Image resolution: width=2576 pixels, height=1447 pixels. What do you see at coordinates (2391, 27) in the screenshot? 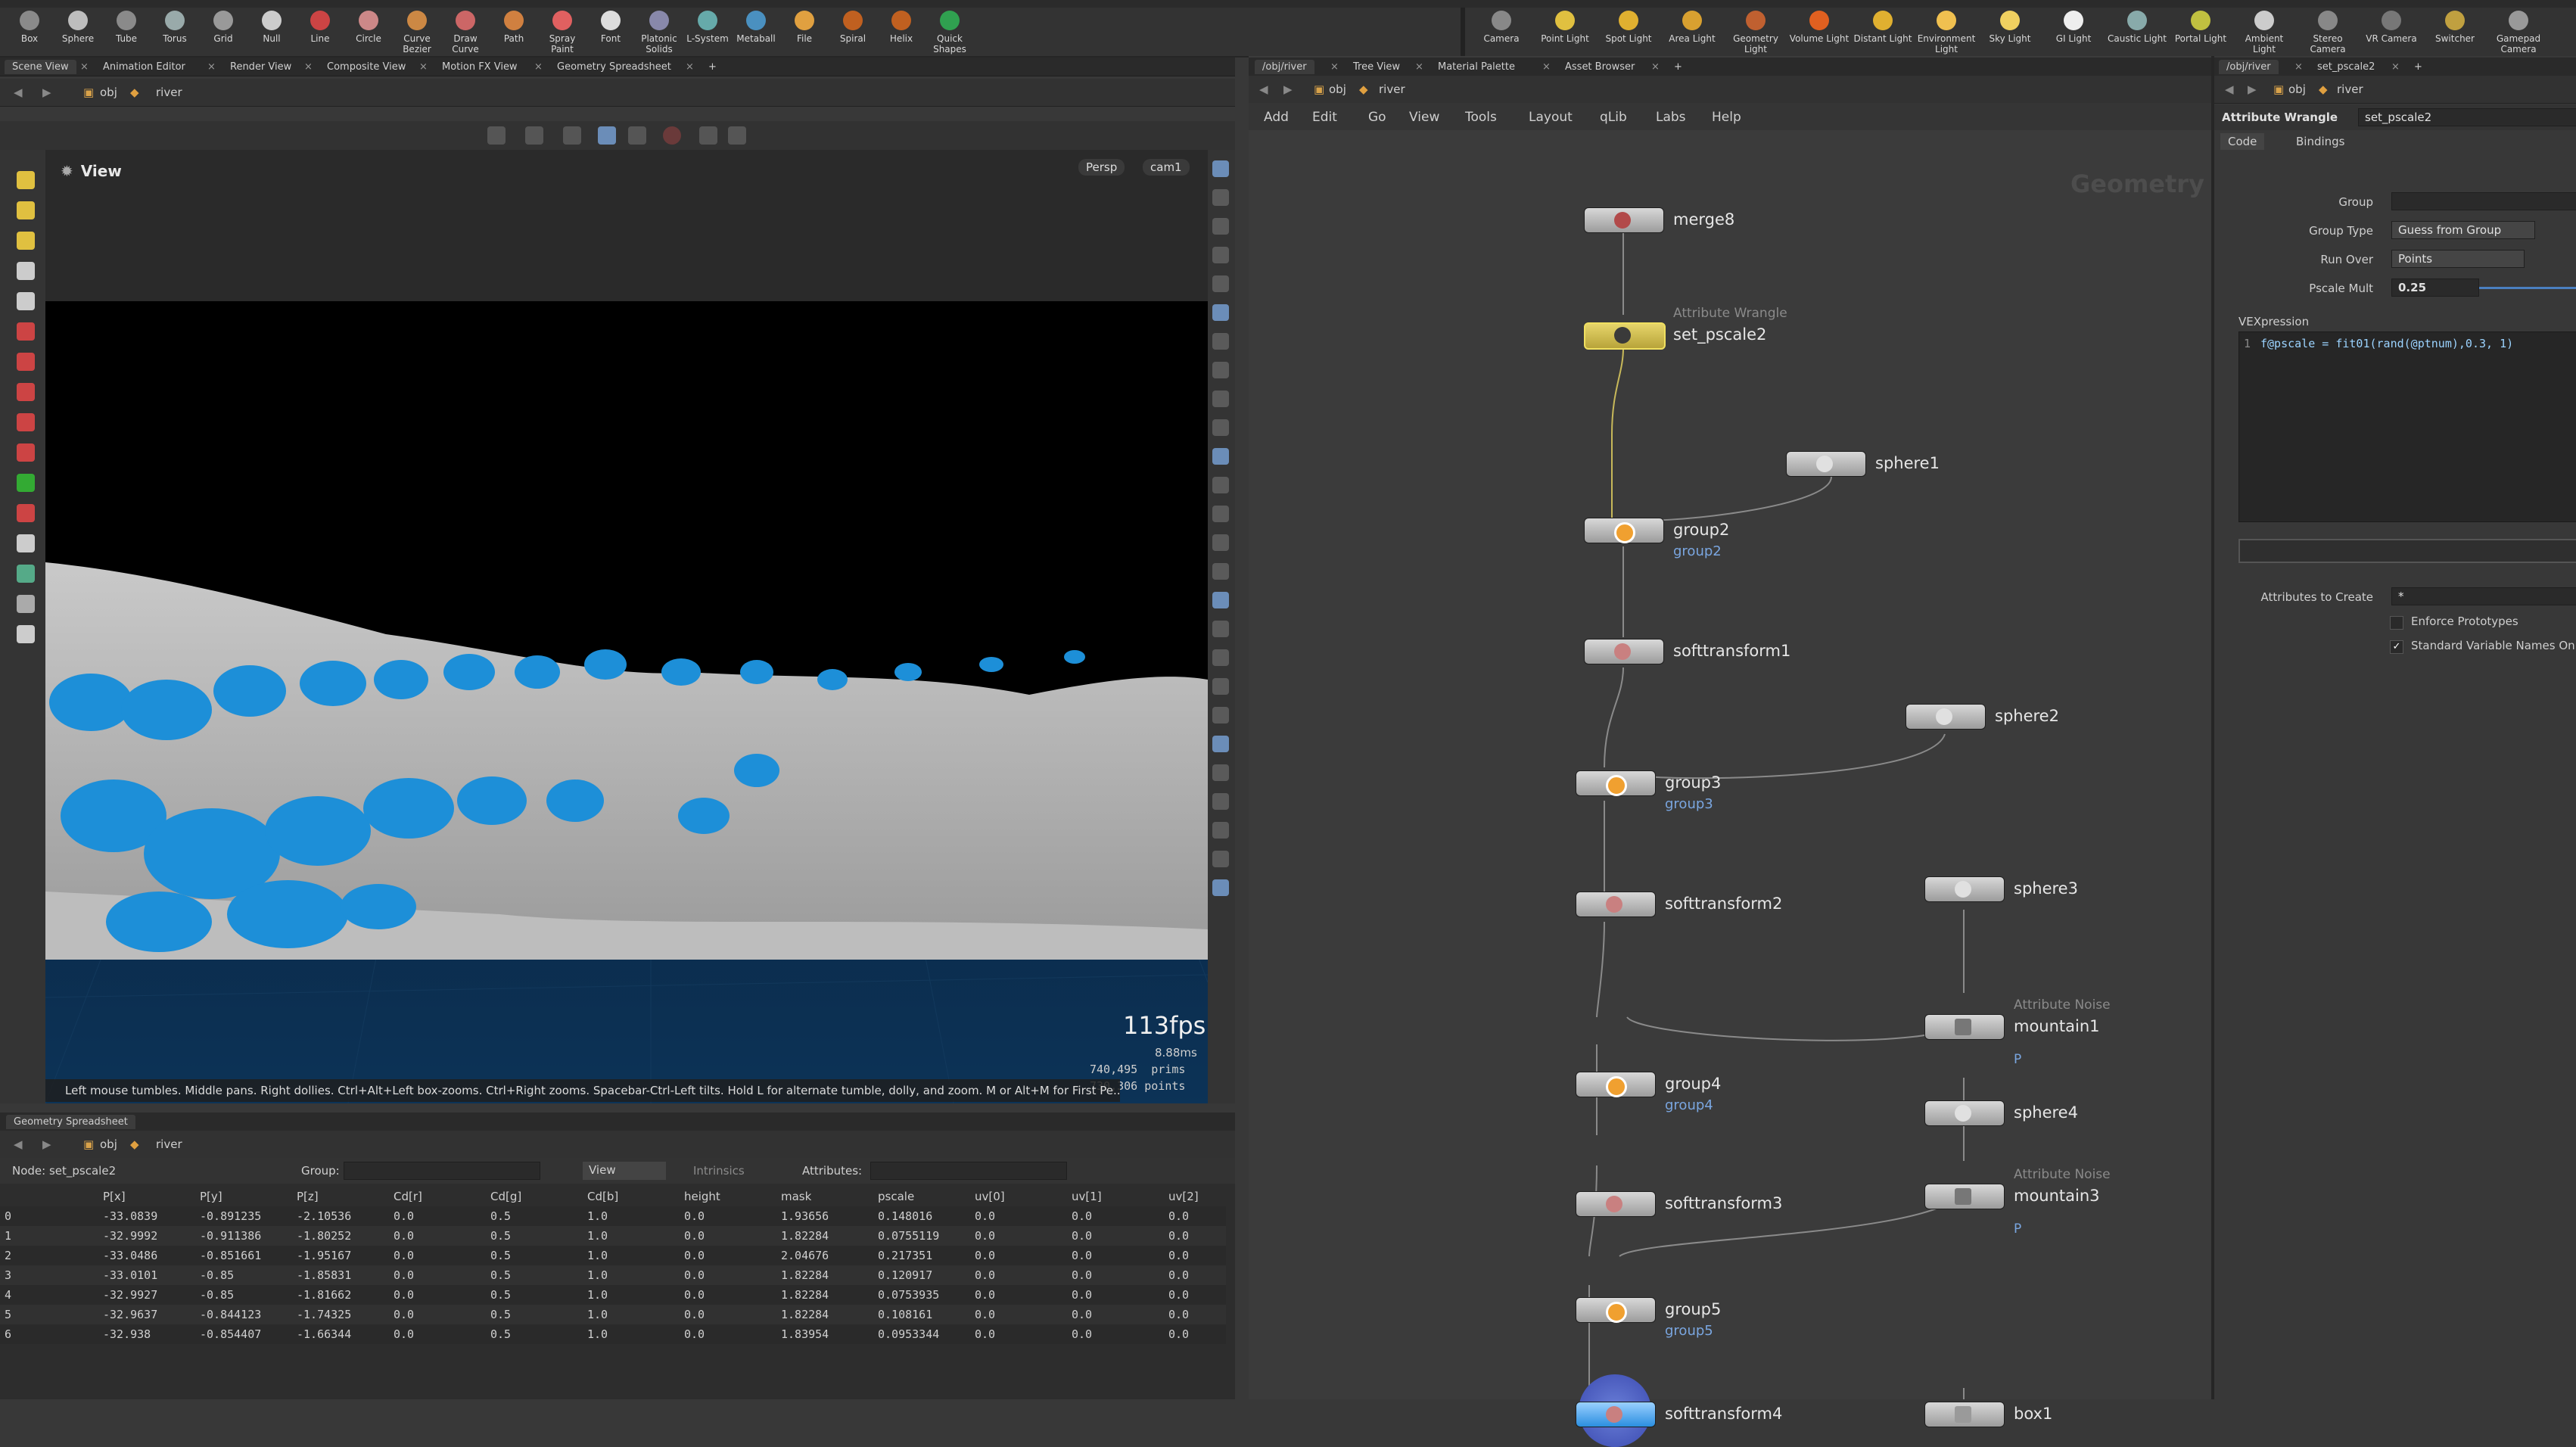
I see `shelf-tool-vr-camera: VR Camera` at bounding box center [2391, 27].